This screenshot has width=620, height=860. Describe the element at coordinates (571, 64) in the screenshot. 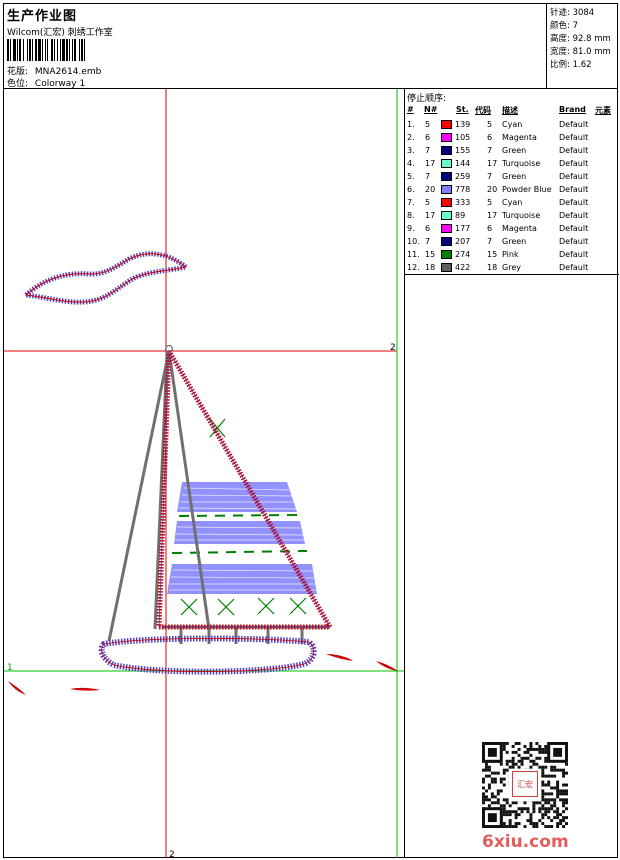

I see `stat-scale: 比例: 1.62` at that location.